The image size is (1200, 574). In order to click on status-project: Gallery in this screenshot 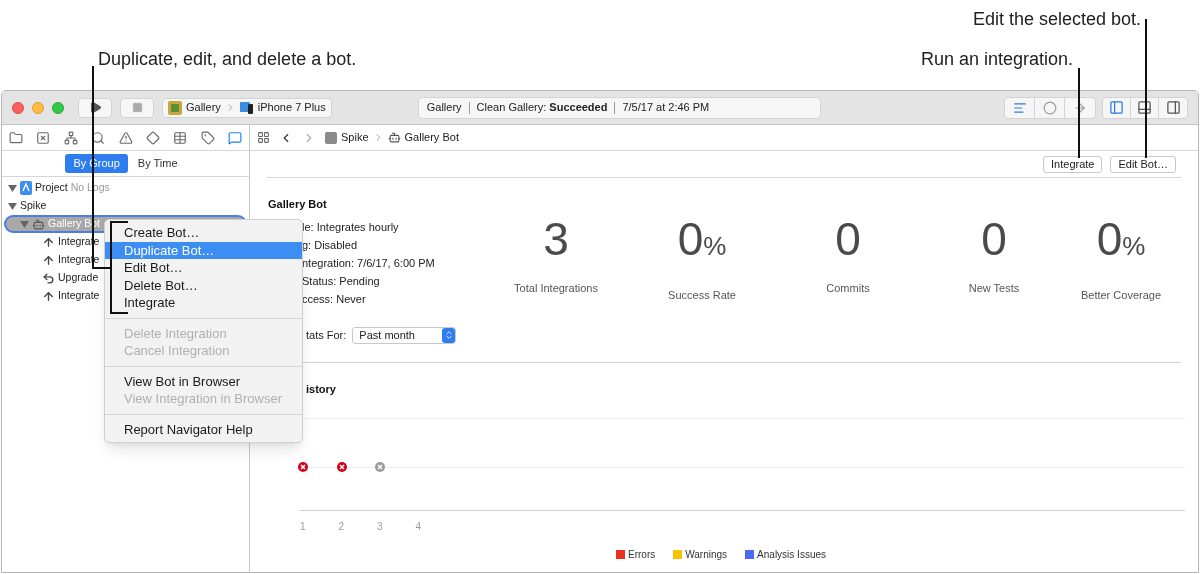, I will do `click(444, 108)`.